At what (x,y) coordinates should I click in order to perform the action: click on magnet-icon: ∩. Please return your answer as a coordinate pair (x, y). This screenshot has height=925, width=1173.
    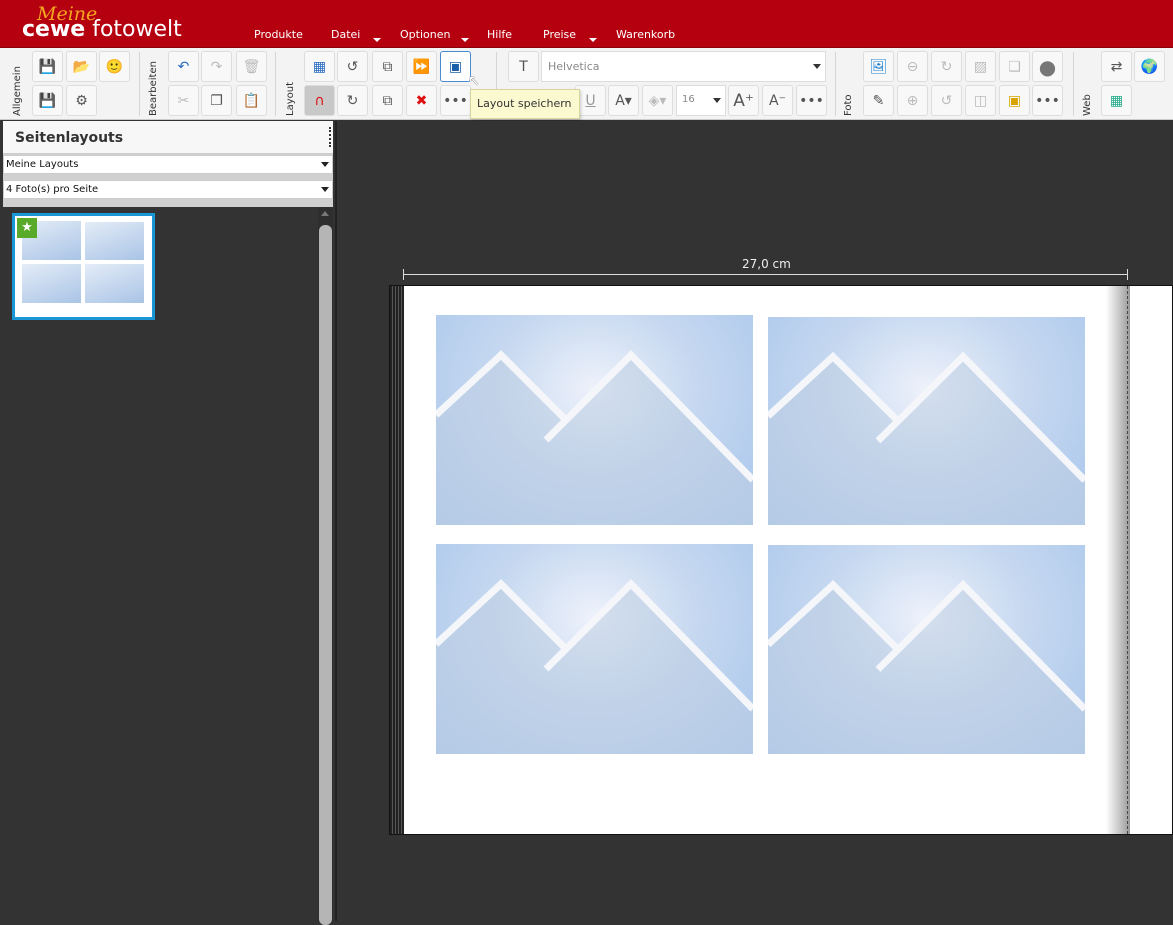
    Looking at the image, I should click on (319, 100).